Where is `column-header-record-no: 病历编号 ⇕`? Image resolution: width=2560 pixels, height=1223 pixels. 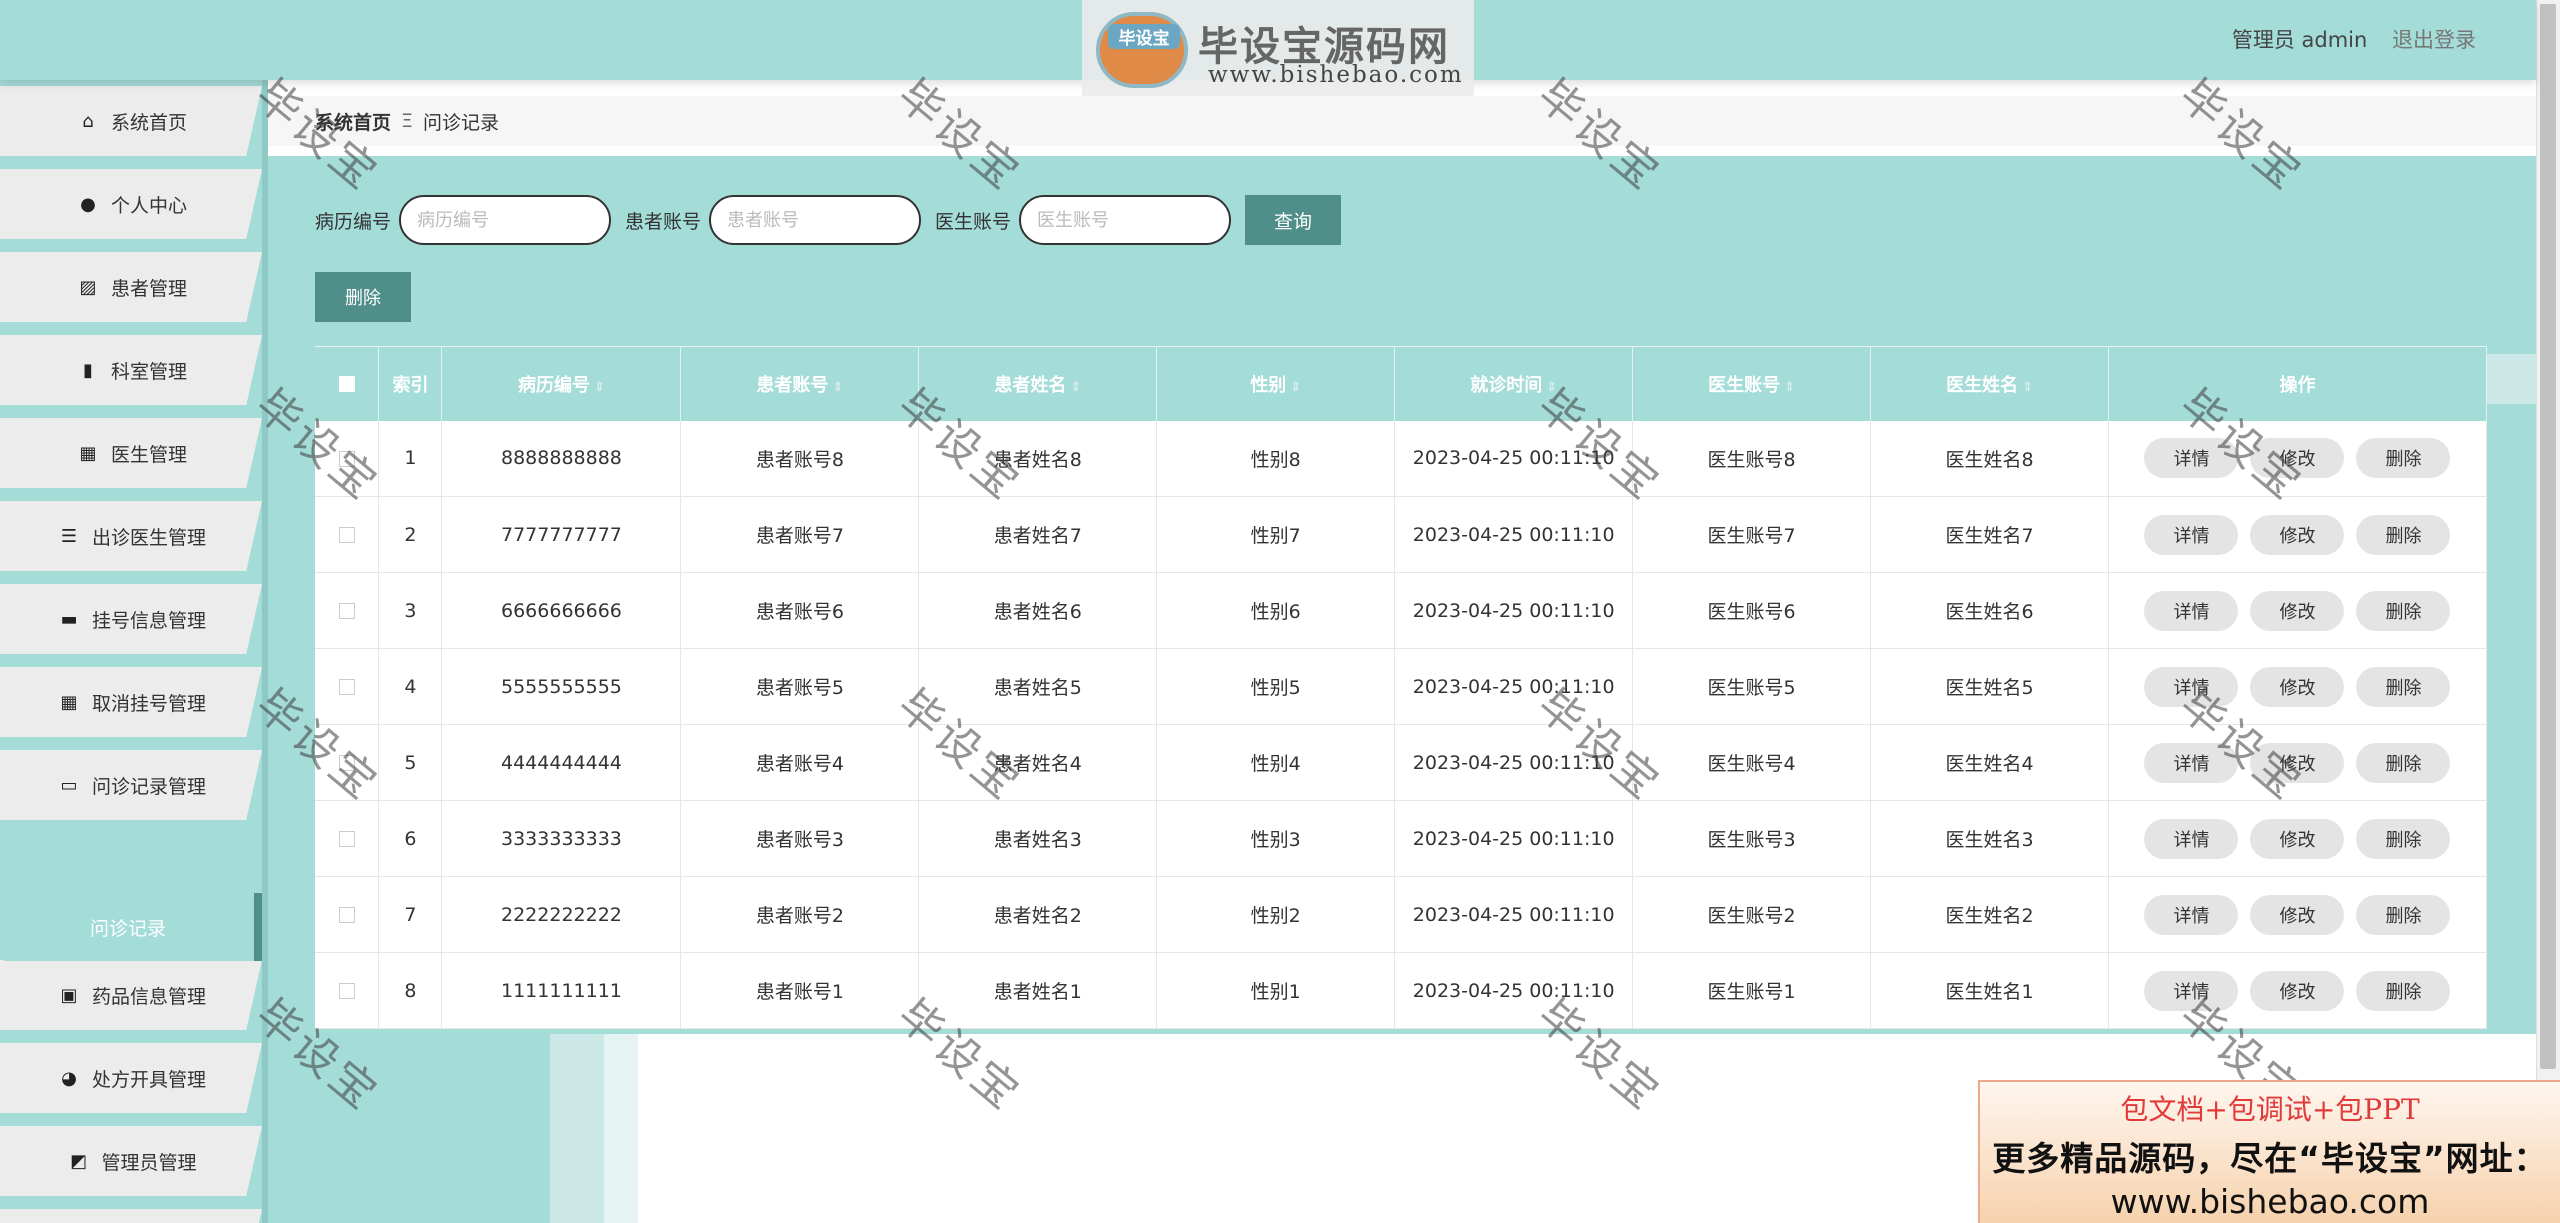
column-header-record-no: 病历编号 ⇕ is located at coordinates (561, 383).